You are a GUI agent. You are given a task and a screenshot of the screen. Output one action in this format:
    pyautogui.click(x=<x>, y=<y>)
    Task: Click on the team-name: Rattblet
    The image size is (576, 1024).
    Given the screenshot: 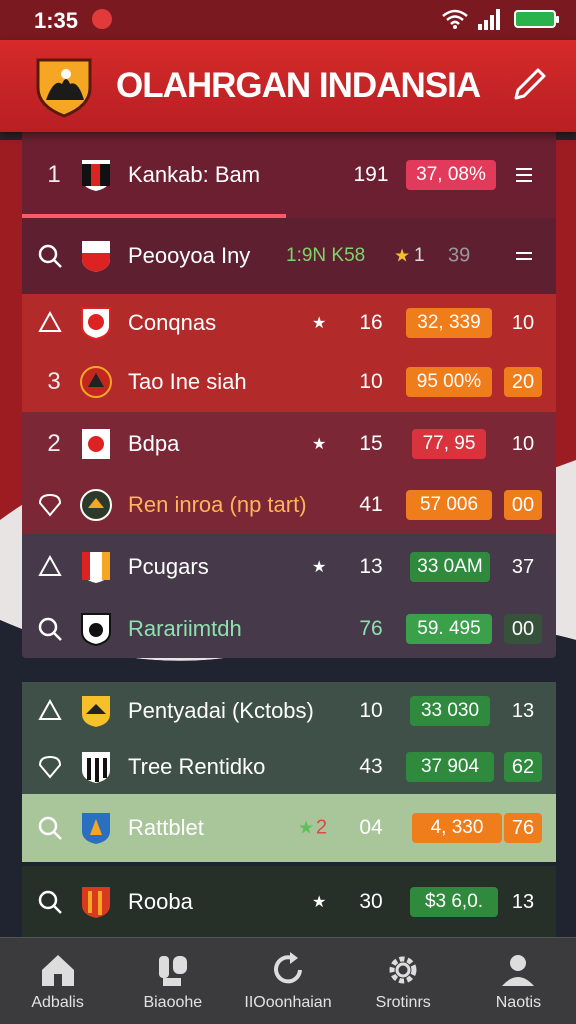 What is the action you would take?
    pyautogui.click(x=166, y=827)
    